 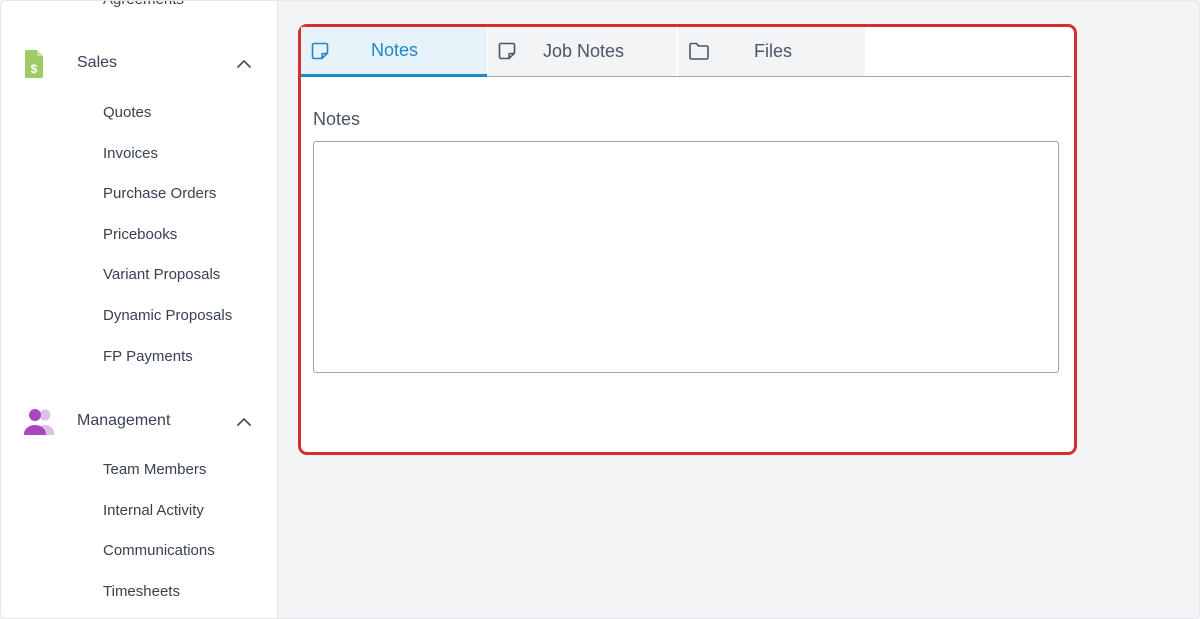 What do you see at coordinates (127, 113) in the screenshot?
I see `sidebar-item-quotes: Quotes` at bounding box center [127, 113].